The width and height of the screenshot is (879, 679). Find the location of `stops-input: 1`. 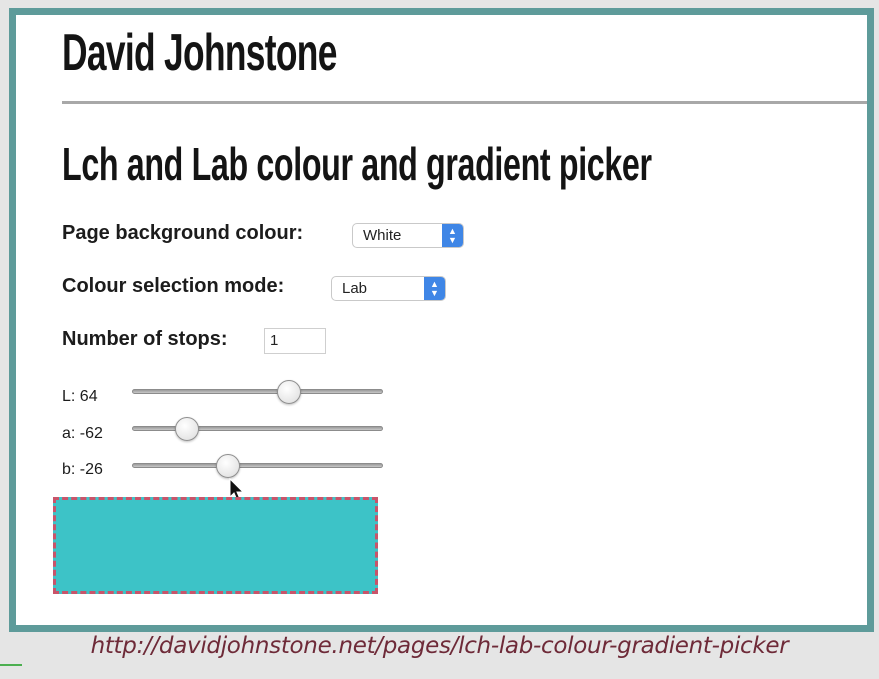

stops-input: 1 is located at coordinates (295, 341).